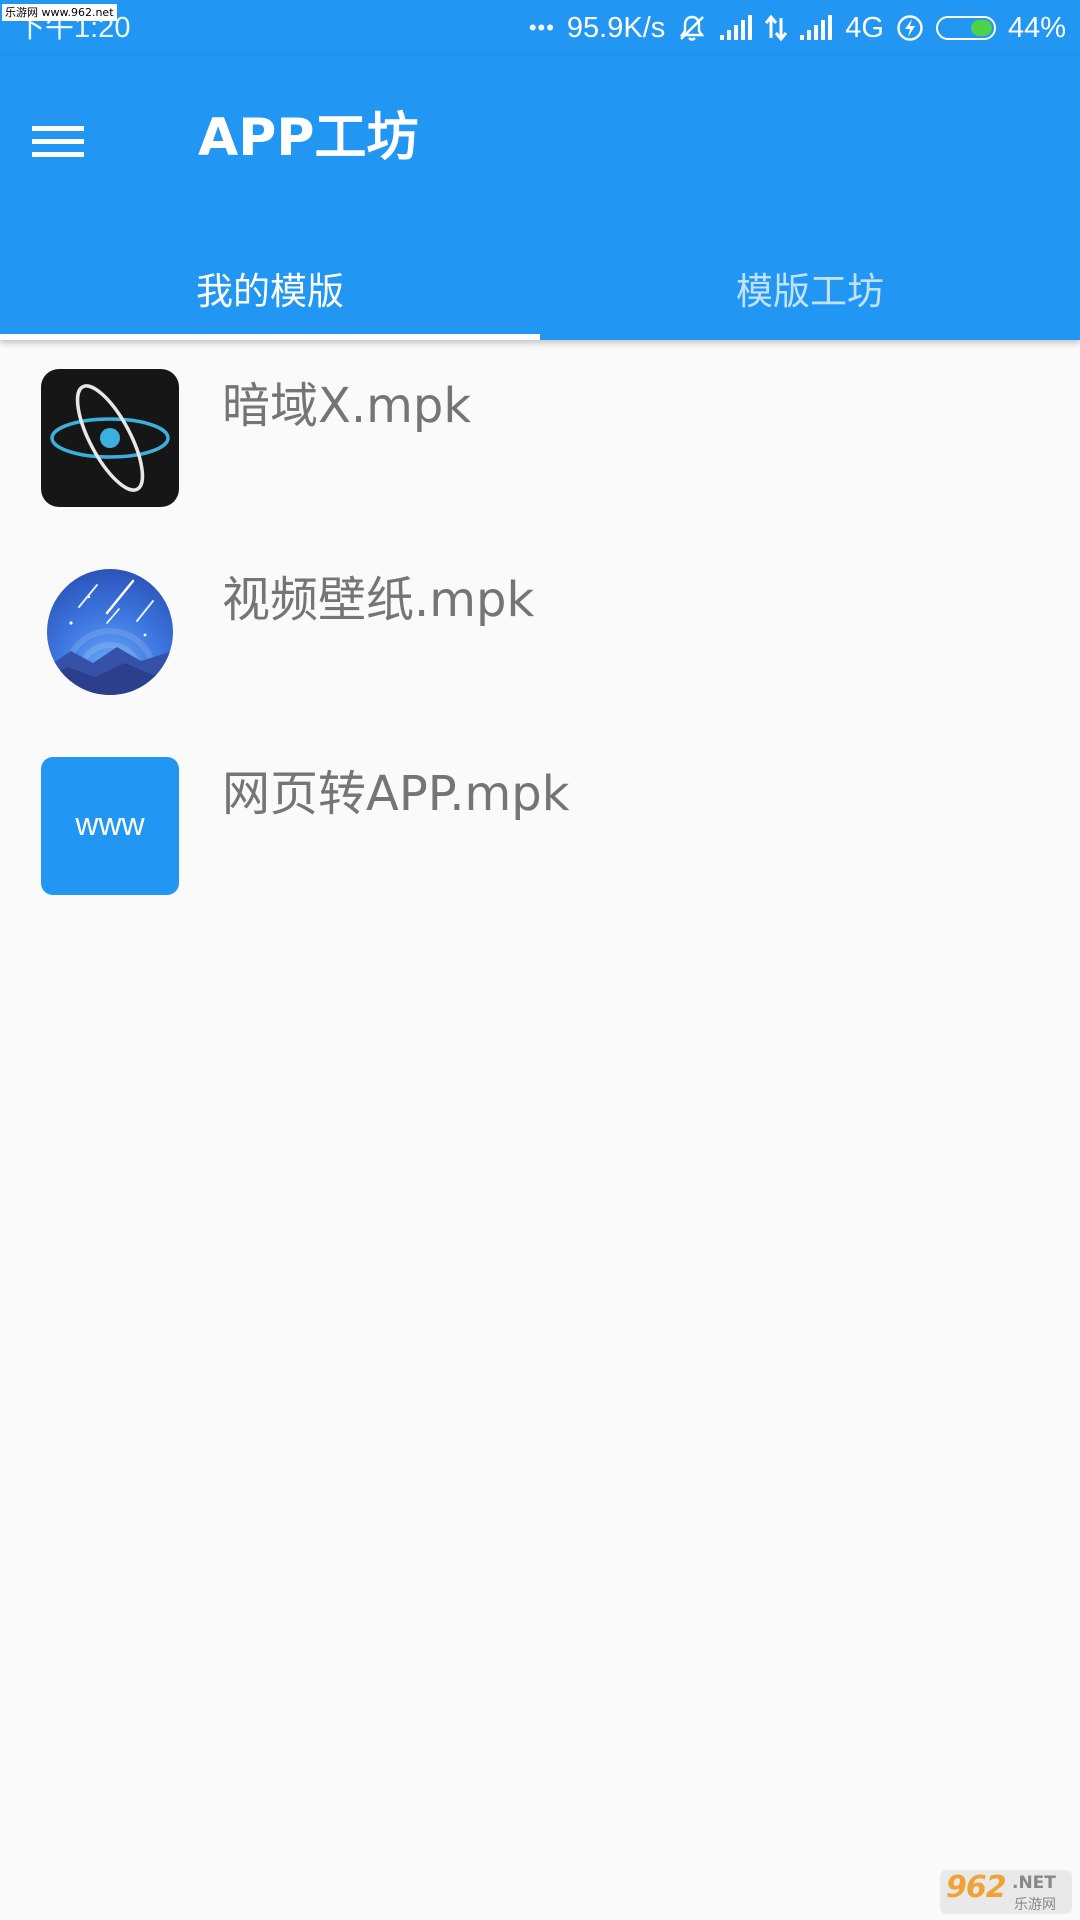 This screenshot has height=1920, width=1080. I want to click on template-name: 网页转APP.mpk, so click(396, 794).